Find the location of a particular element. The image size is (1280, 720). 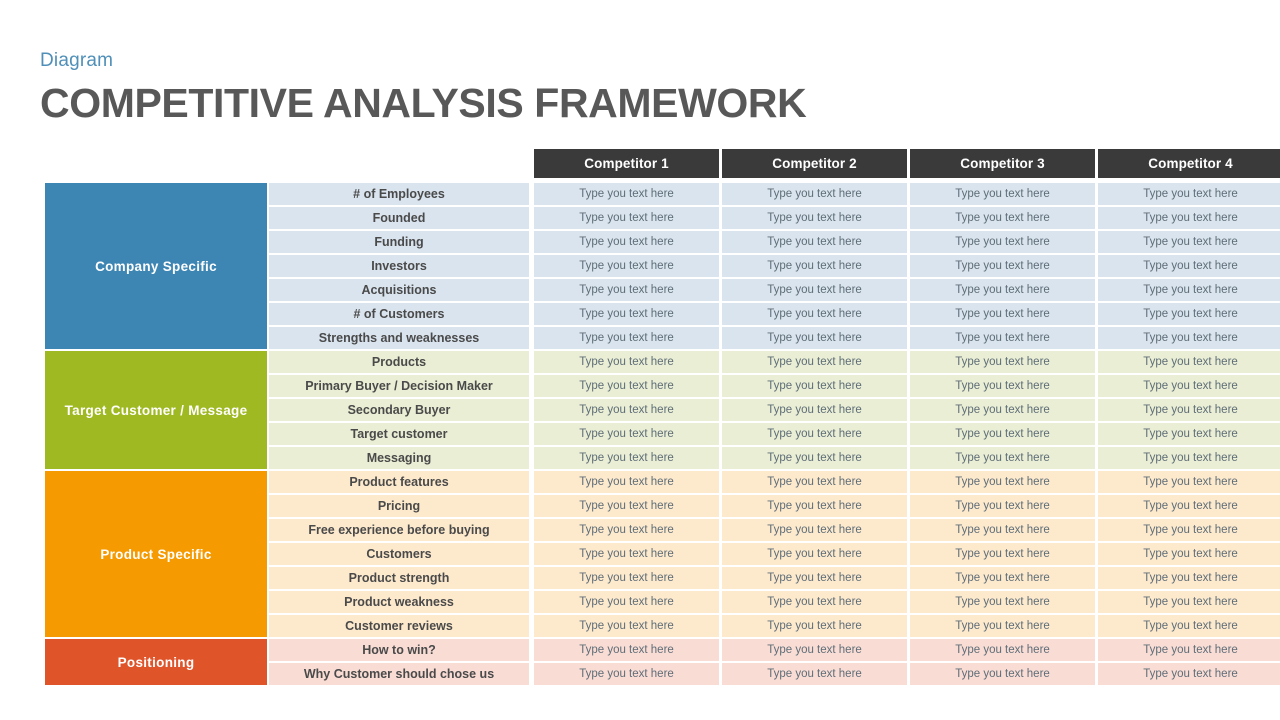

attribute-label: Product features is located at coordinates (399, 482).